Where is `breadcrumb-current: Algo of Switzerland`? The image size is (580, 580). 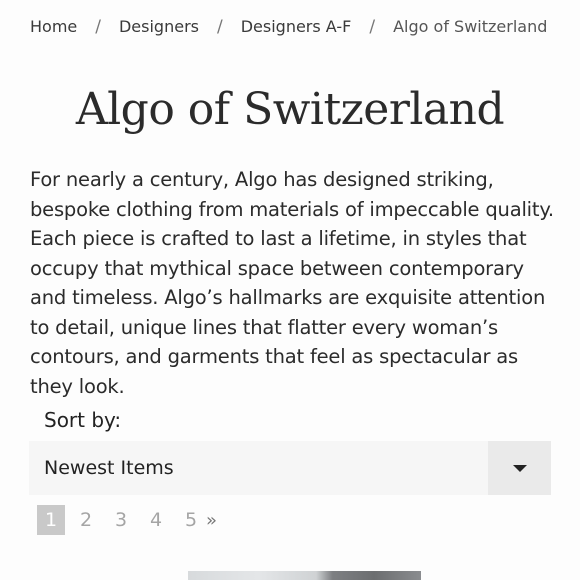 breadcrumb-current: Algo of Switzerland is located at coordinates (470, 26).